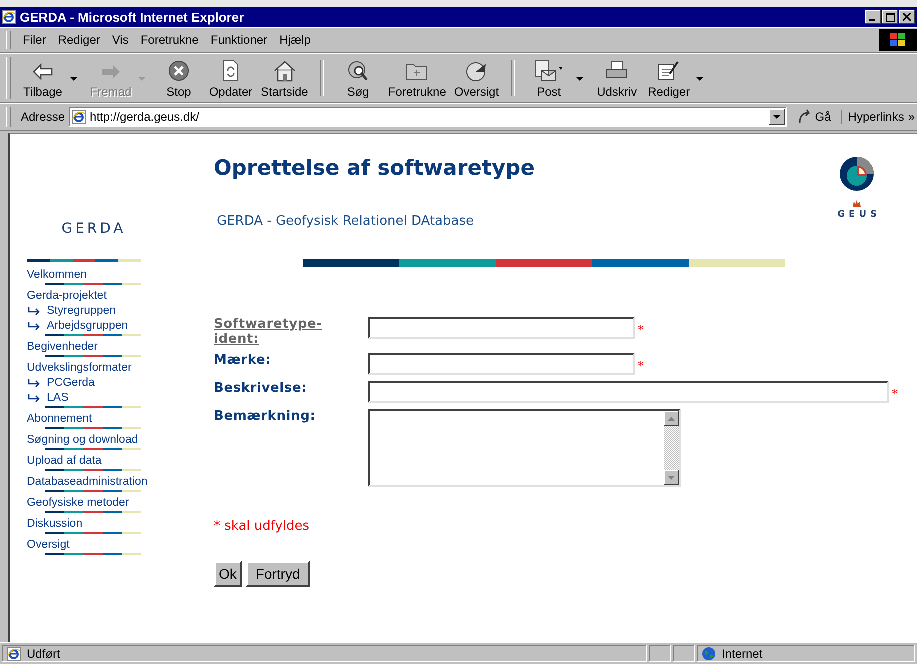  I want to click on nav-link: Gerda-projektet, so click(105, 296).